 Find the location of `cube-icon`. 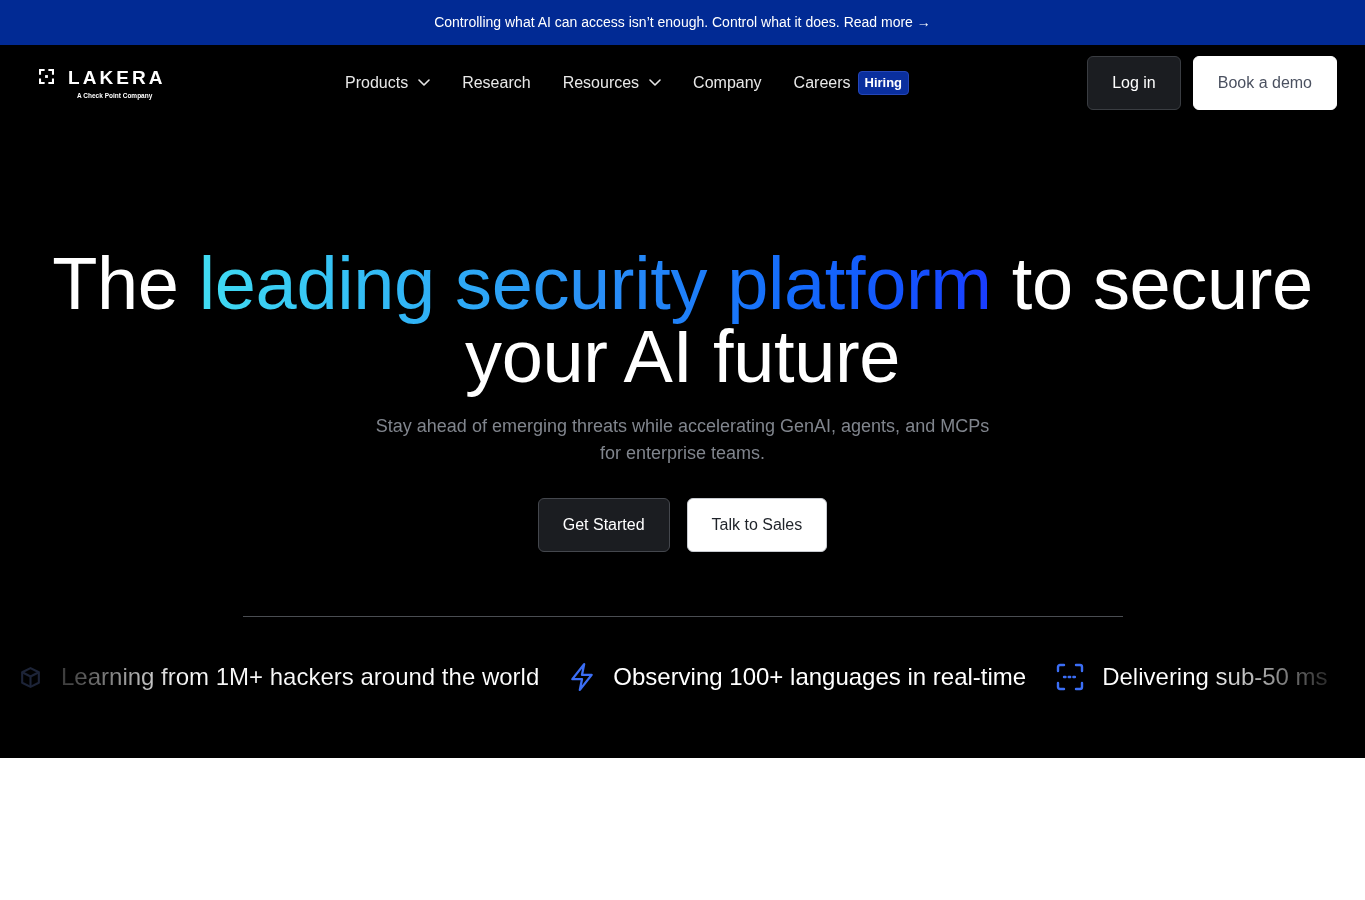

cube-icon is located at coordinates (30, 677).